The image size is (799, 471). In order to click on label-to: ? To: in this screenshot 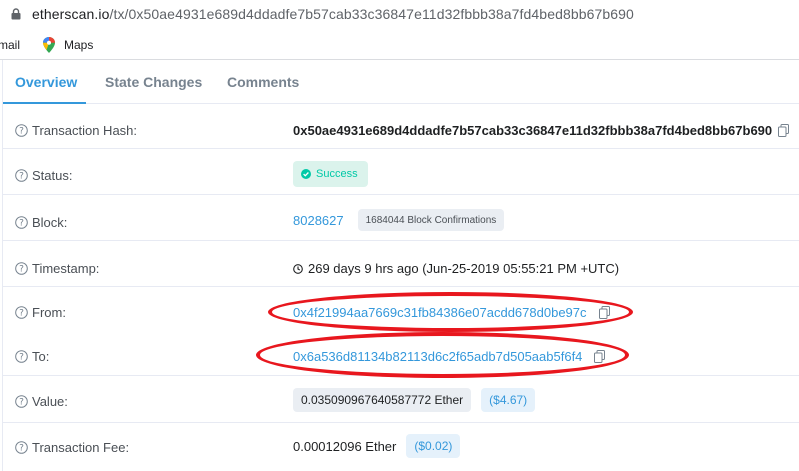, I will do `click(32, 356)`.